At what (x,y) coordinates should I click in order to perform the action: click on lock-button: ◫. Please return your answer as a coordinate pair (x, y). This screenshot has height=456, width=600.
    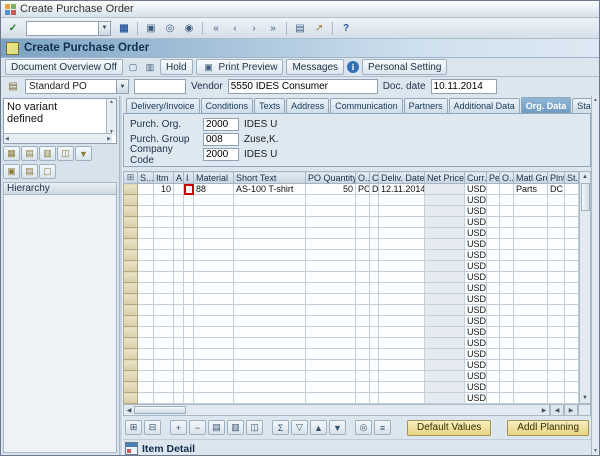
    Looking at the image, I should click on (254, 427).